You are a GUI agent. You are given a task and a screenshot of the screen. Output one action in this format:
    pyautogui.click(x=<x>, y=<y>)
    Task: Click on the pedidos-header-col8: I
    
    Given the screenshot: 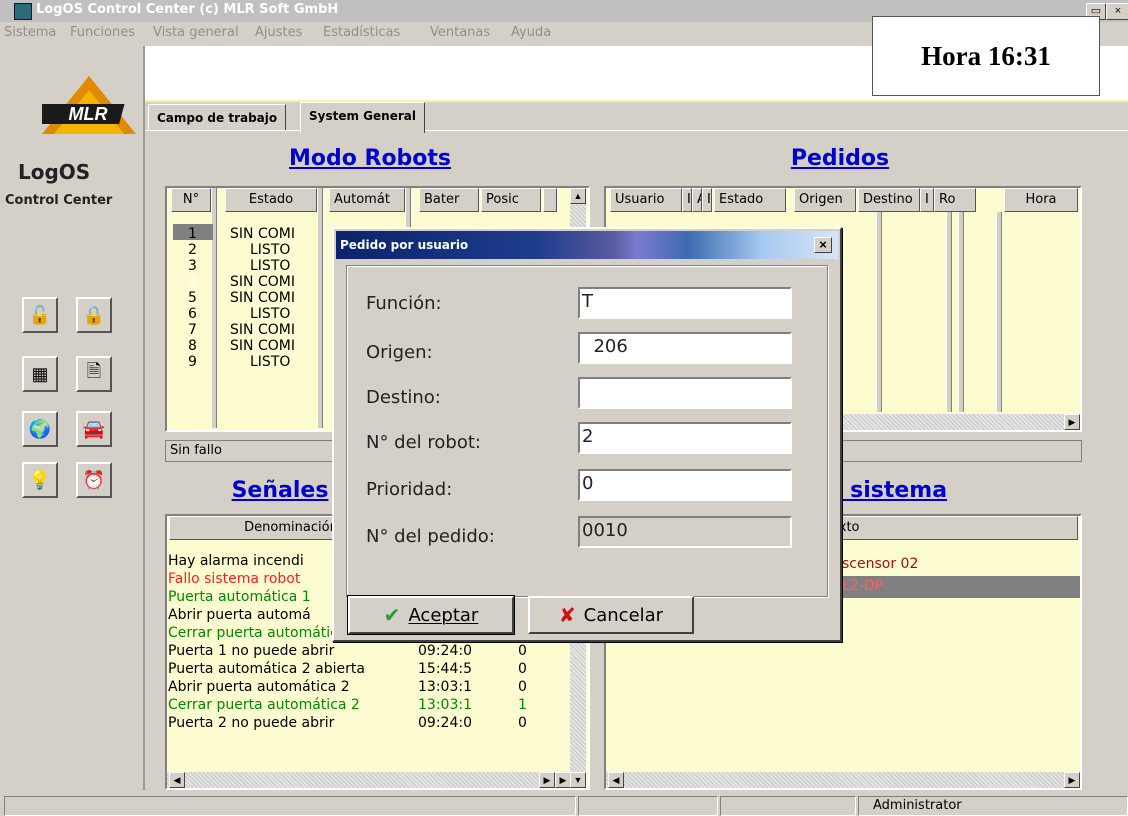 What is the action you would take?
    pyautogui.click(x=927, y=200)
    